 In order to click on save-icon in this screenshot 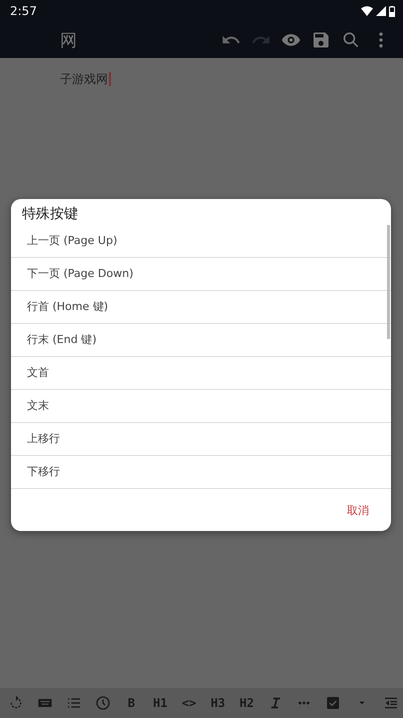, I will do `click(321, 40)`.